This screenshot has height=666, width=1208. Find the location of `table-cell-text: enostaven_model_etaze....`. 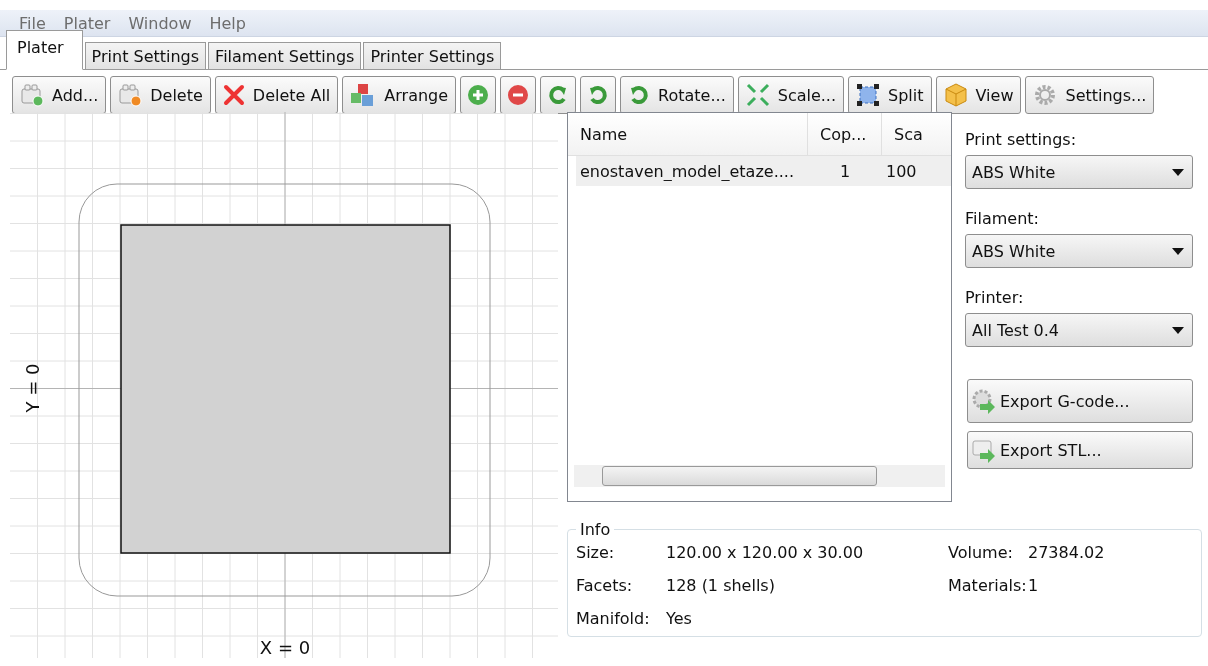

table-cell-text: enostaven_model_etaze.... is located at coordinates (687, 171).